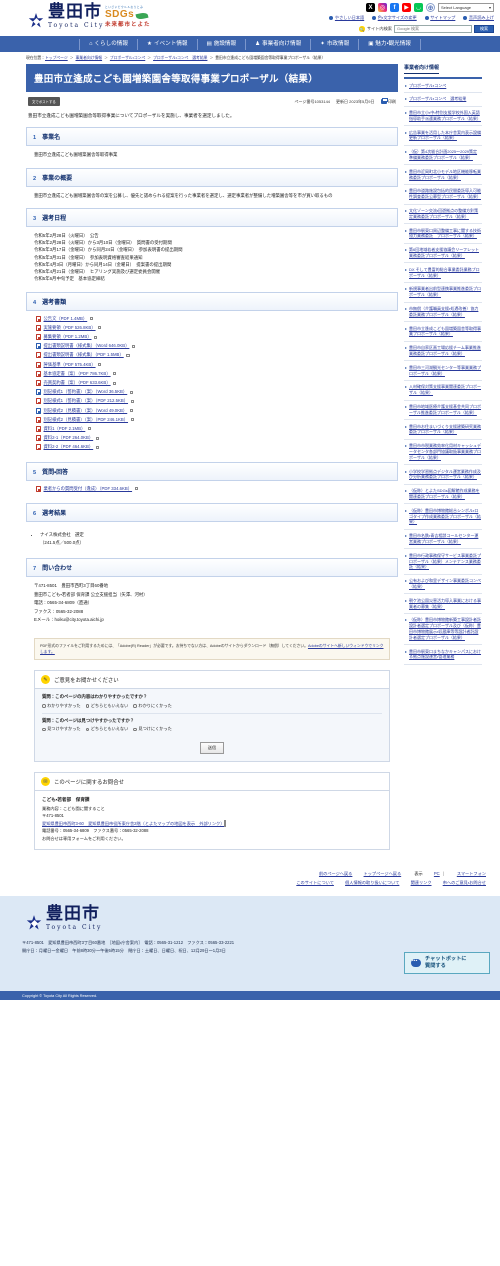 This screenshot has width=500, height=1266. Describe the element at coordinates (443, 195) in the screenshot. I see `list-item: ▸ 豊田市道路施設包括的民間委託導入可能性調査委託公募型プロポーザル（結果）` at that location.